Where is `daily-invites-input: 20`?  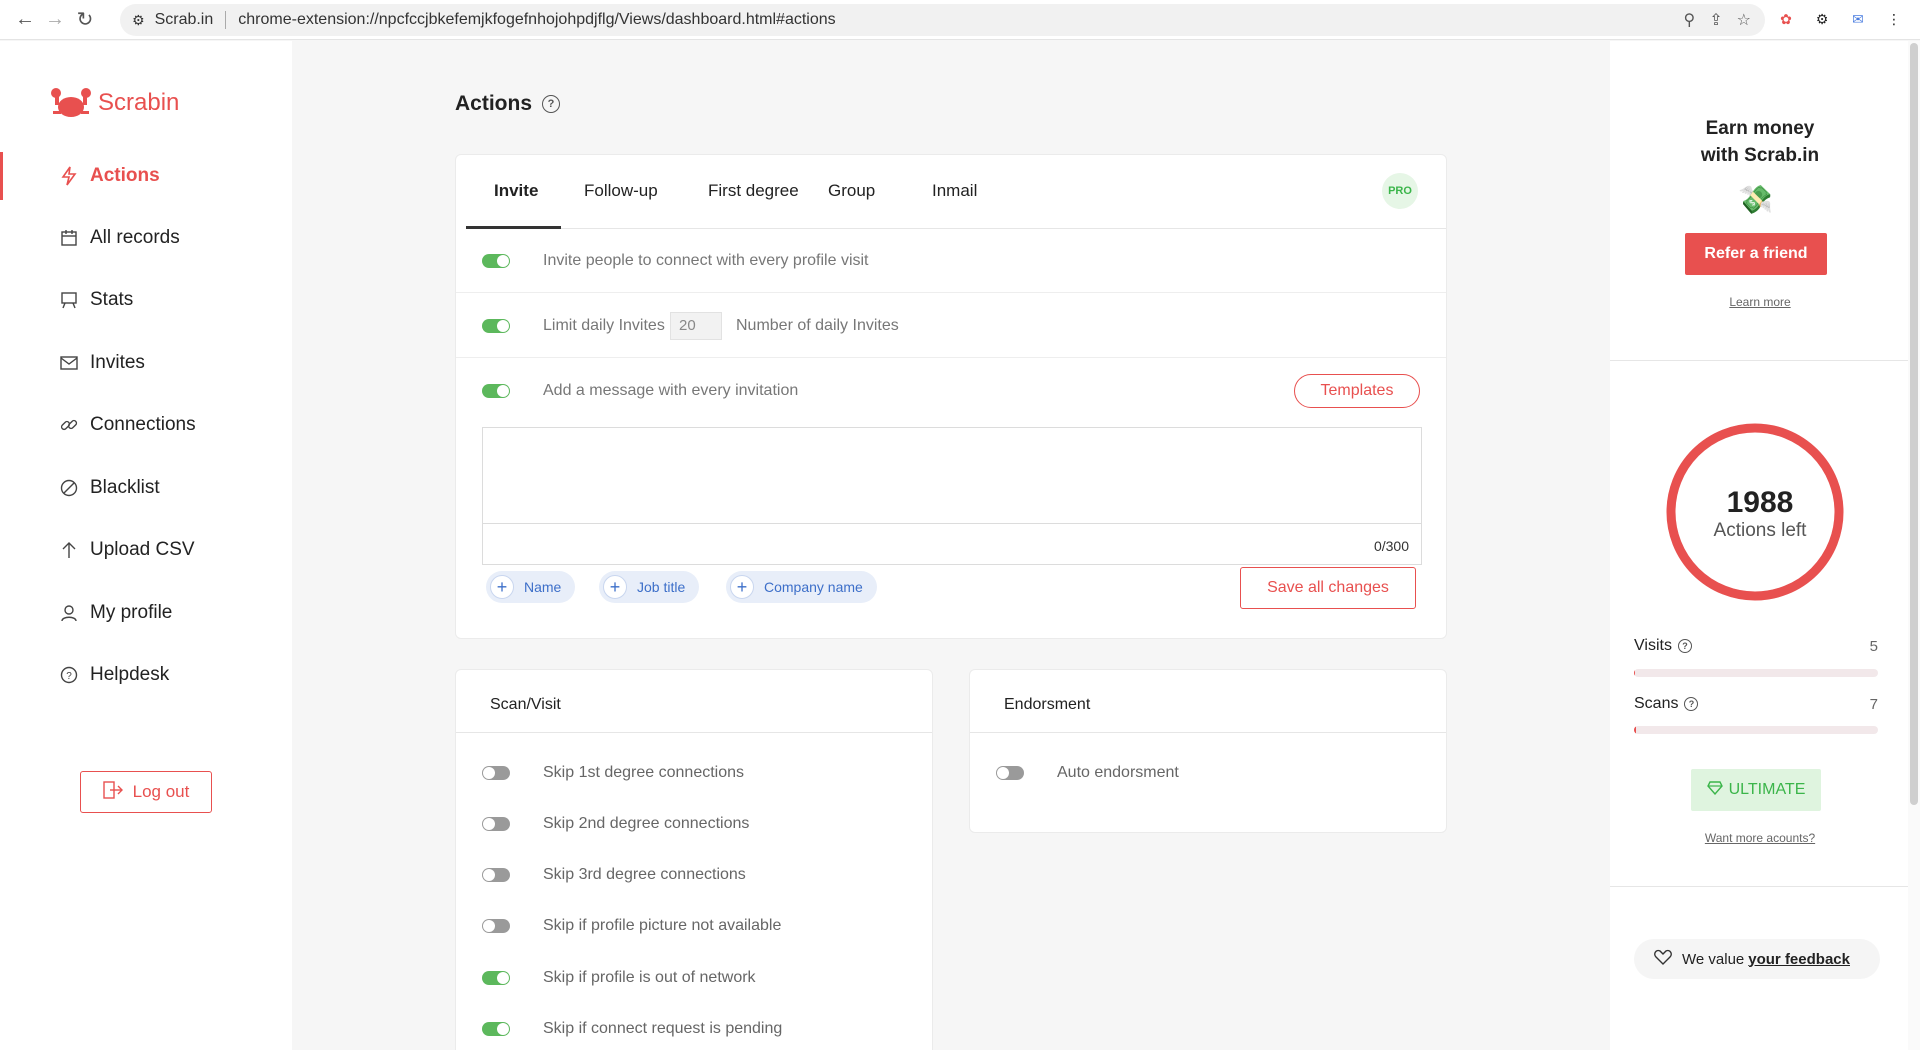 daily-invites-input: 20 is located at coordinates (696, 325).